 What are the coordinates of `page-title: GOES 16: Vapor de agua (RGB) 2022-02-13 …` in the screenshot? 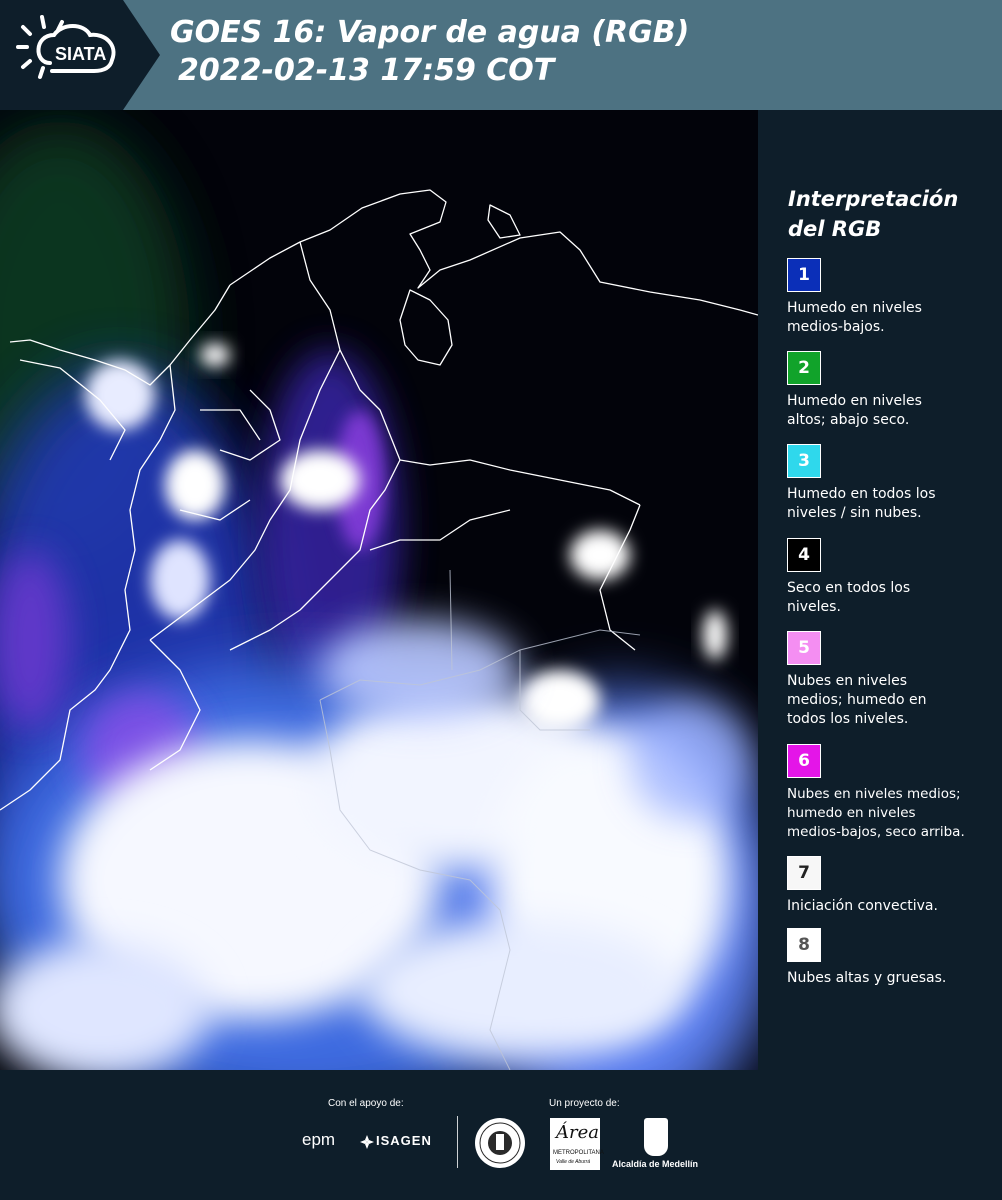 It's located at (429, 52).